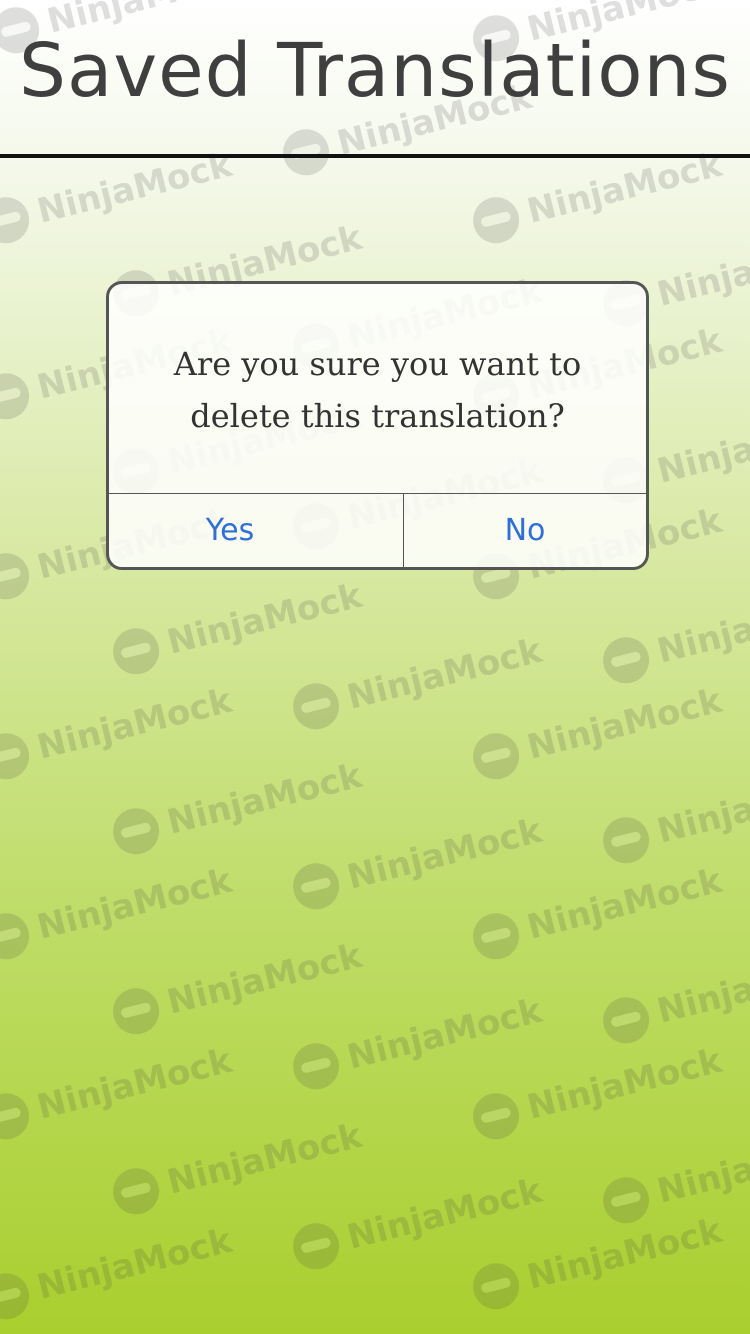 This screenshot has height=1334, width=750. What do you see at coordinates (525, 530) in the screenshot?
I see `no-button: No` at bounding box center [525, 530].